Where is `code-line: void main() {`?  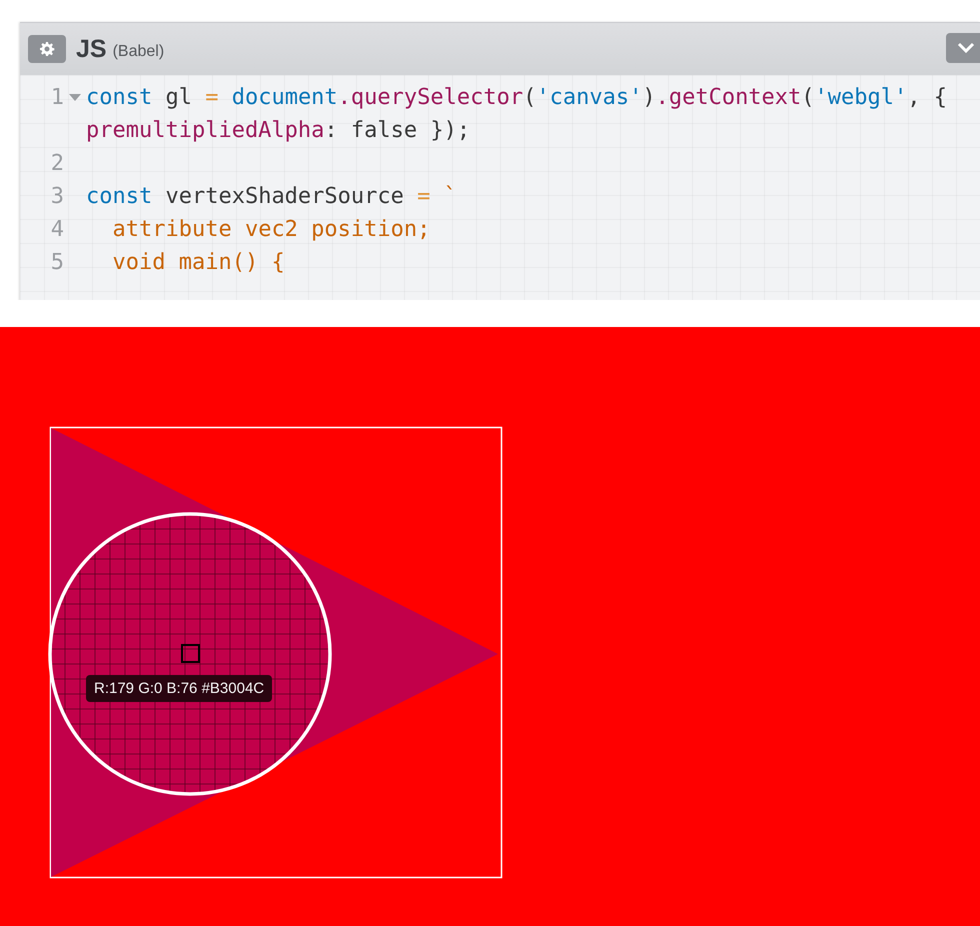
code-line: void main() { is located at coordinates (199, 263).